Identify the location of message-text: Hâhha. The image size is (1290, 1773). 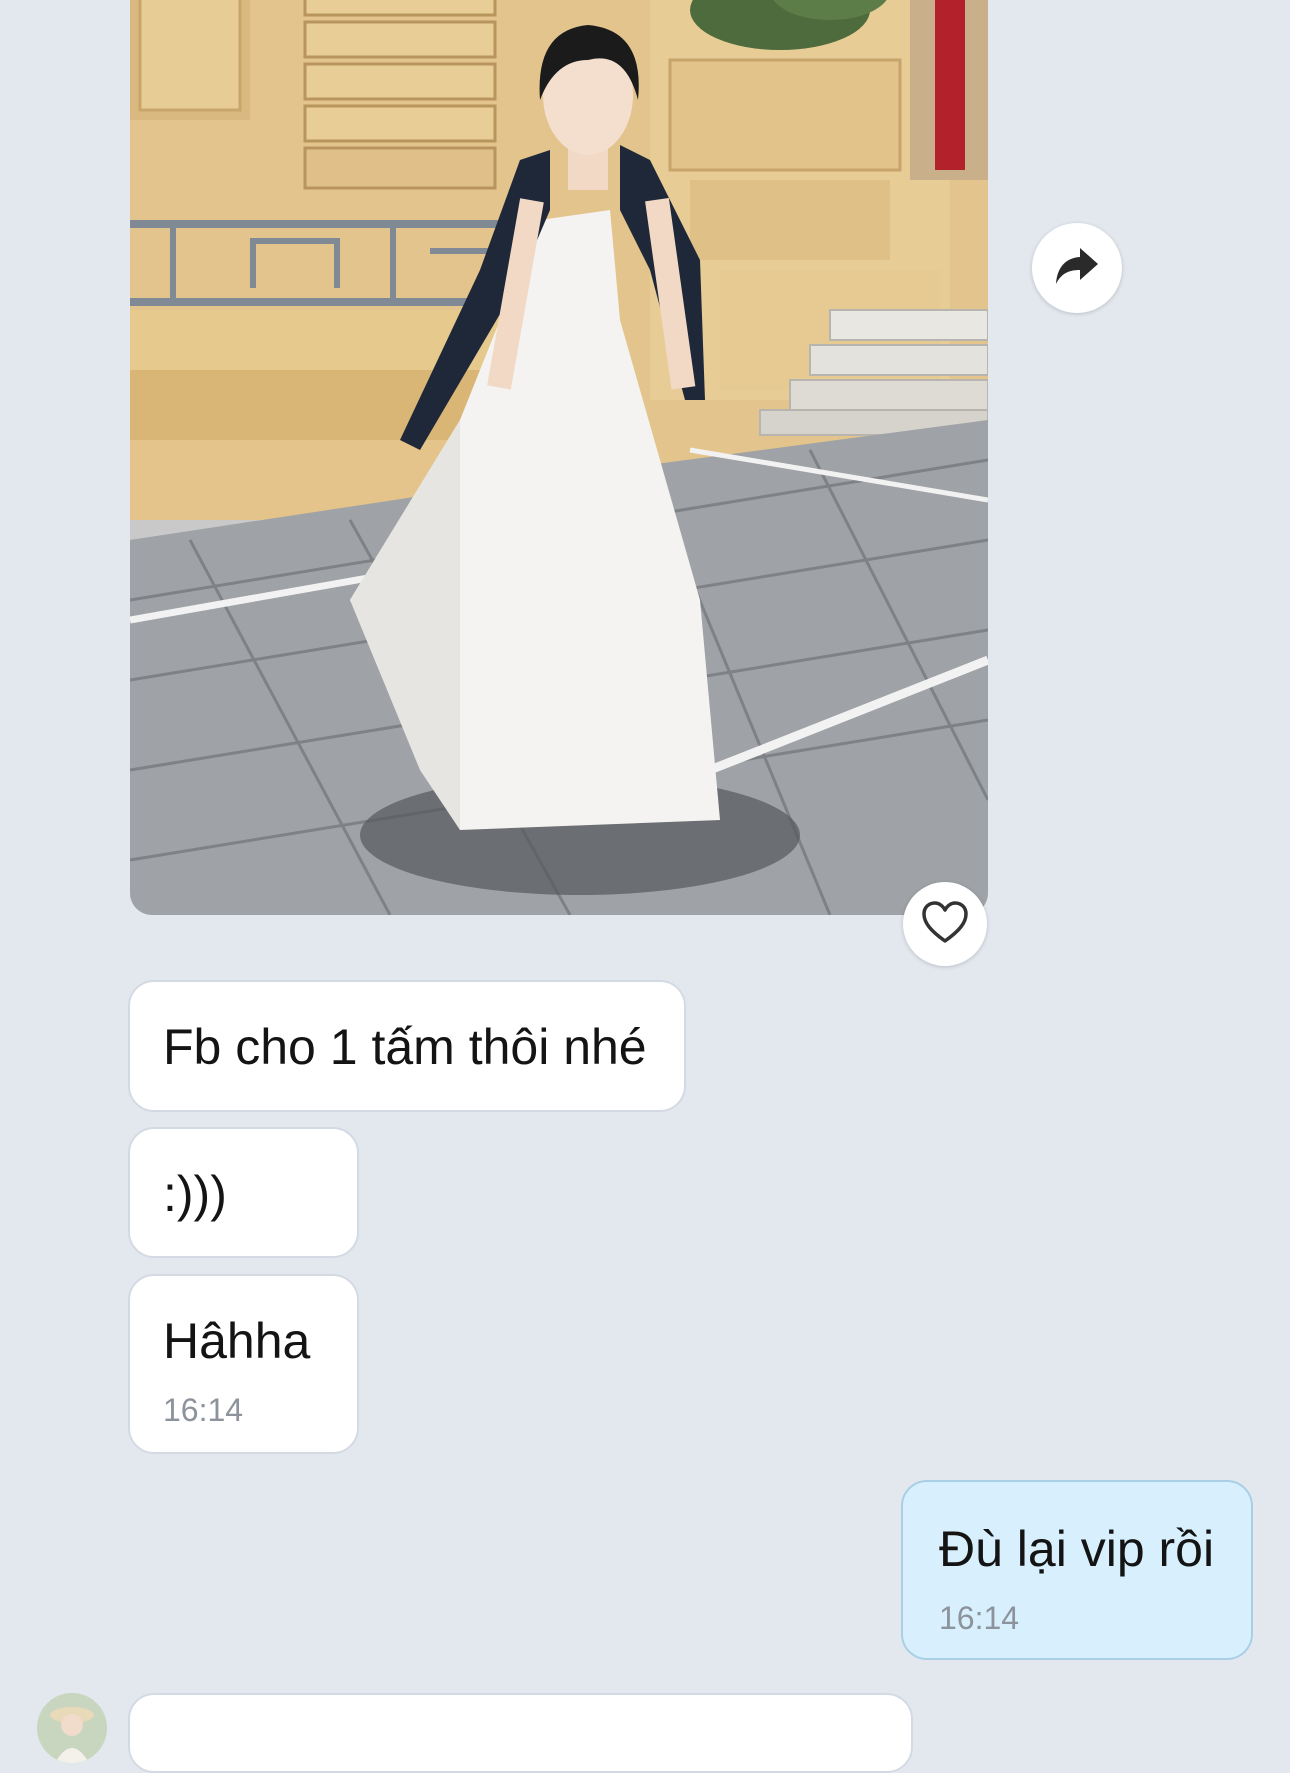
(237, 1341).